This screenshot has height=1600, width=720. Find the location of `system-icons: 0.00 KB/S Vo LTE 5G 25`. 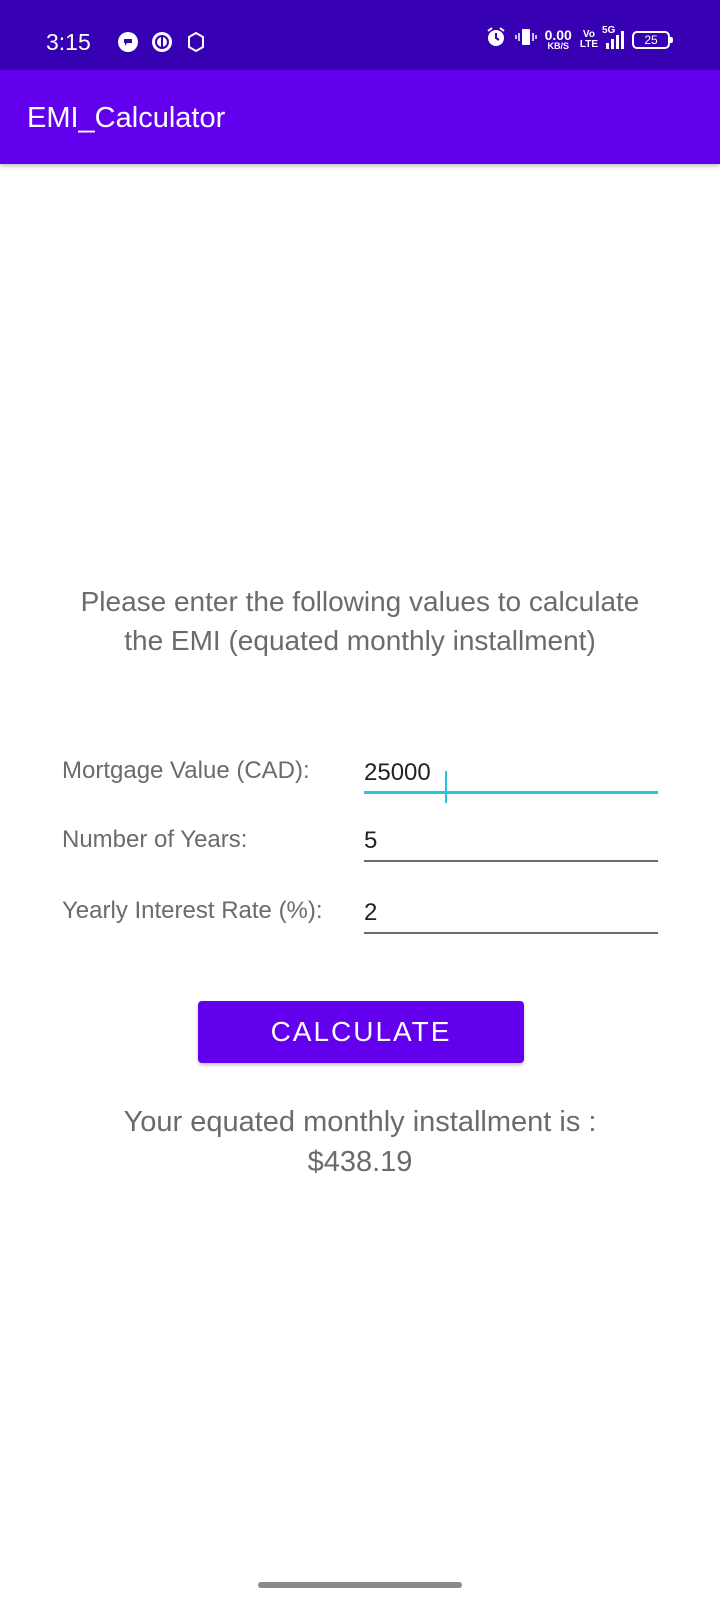

system-icons: 0.00 KB/S Vo LTE 5G 25 is located at coordinates (579, 39).